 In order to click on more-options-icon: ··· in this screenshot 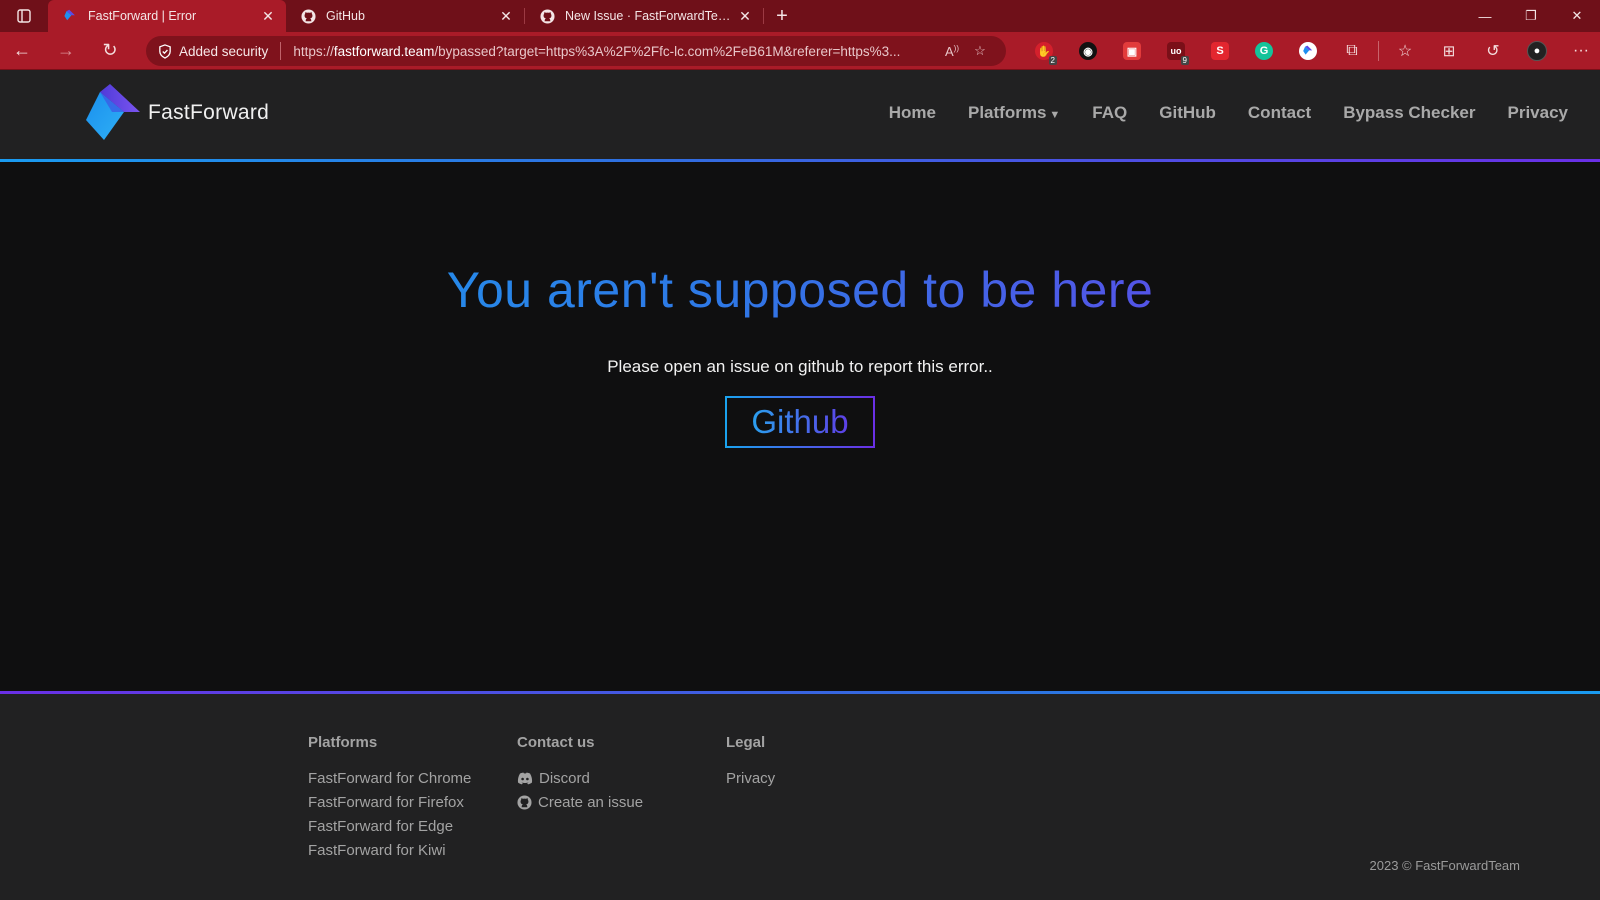, I will do `click(1579, 51)`.